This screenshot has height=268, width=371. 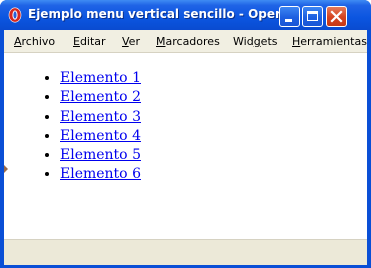 I want to click on maximize-button, so click(x=312, y=16).